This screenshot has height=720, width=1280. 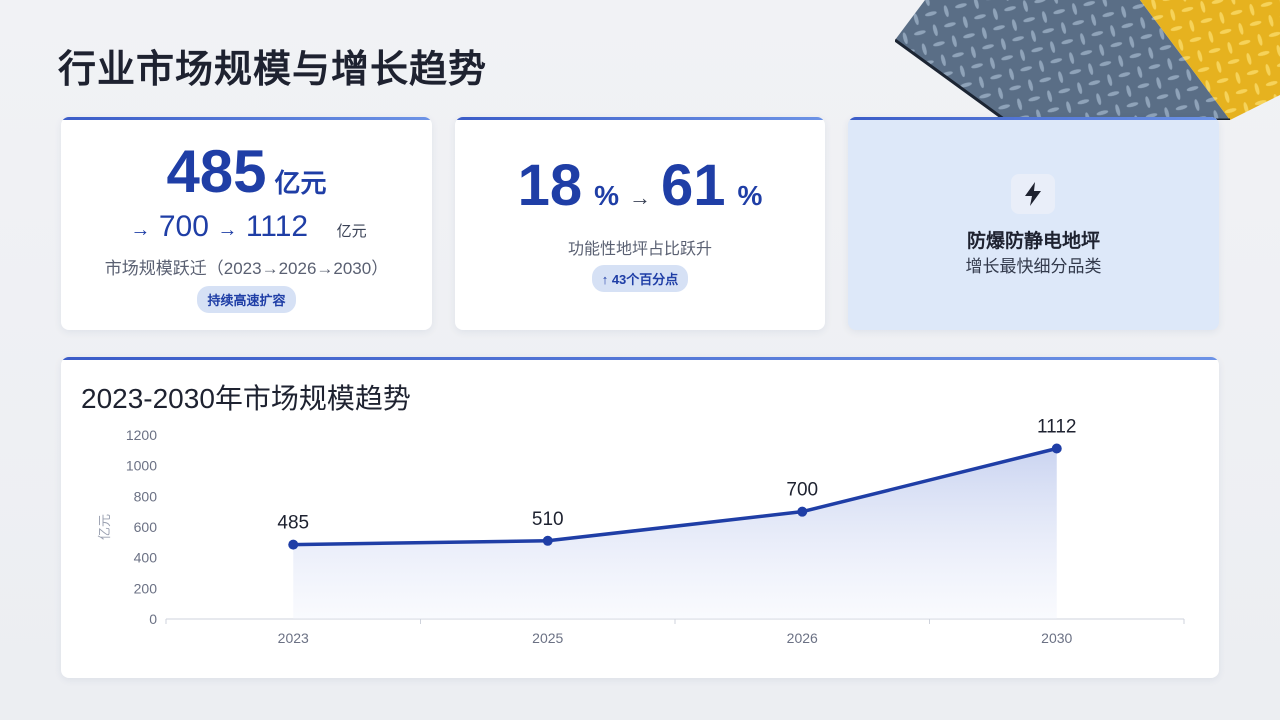 I want to click on steps-unit: 亿元, so click(x=351, y=231).